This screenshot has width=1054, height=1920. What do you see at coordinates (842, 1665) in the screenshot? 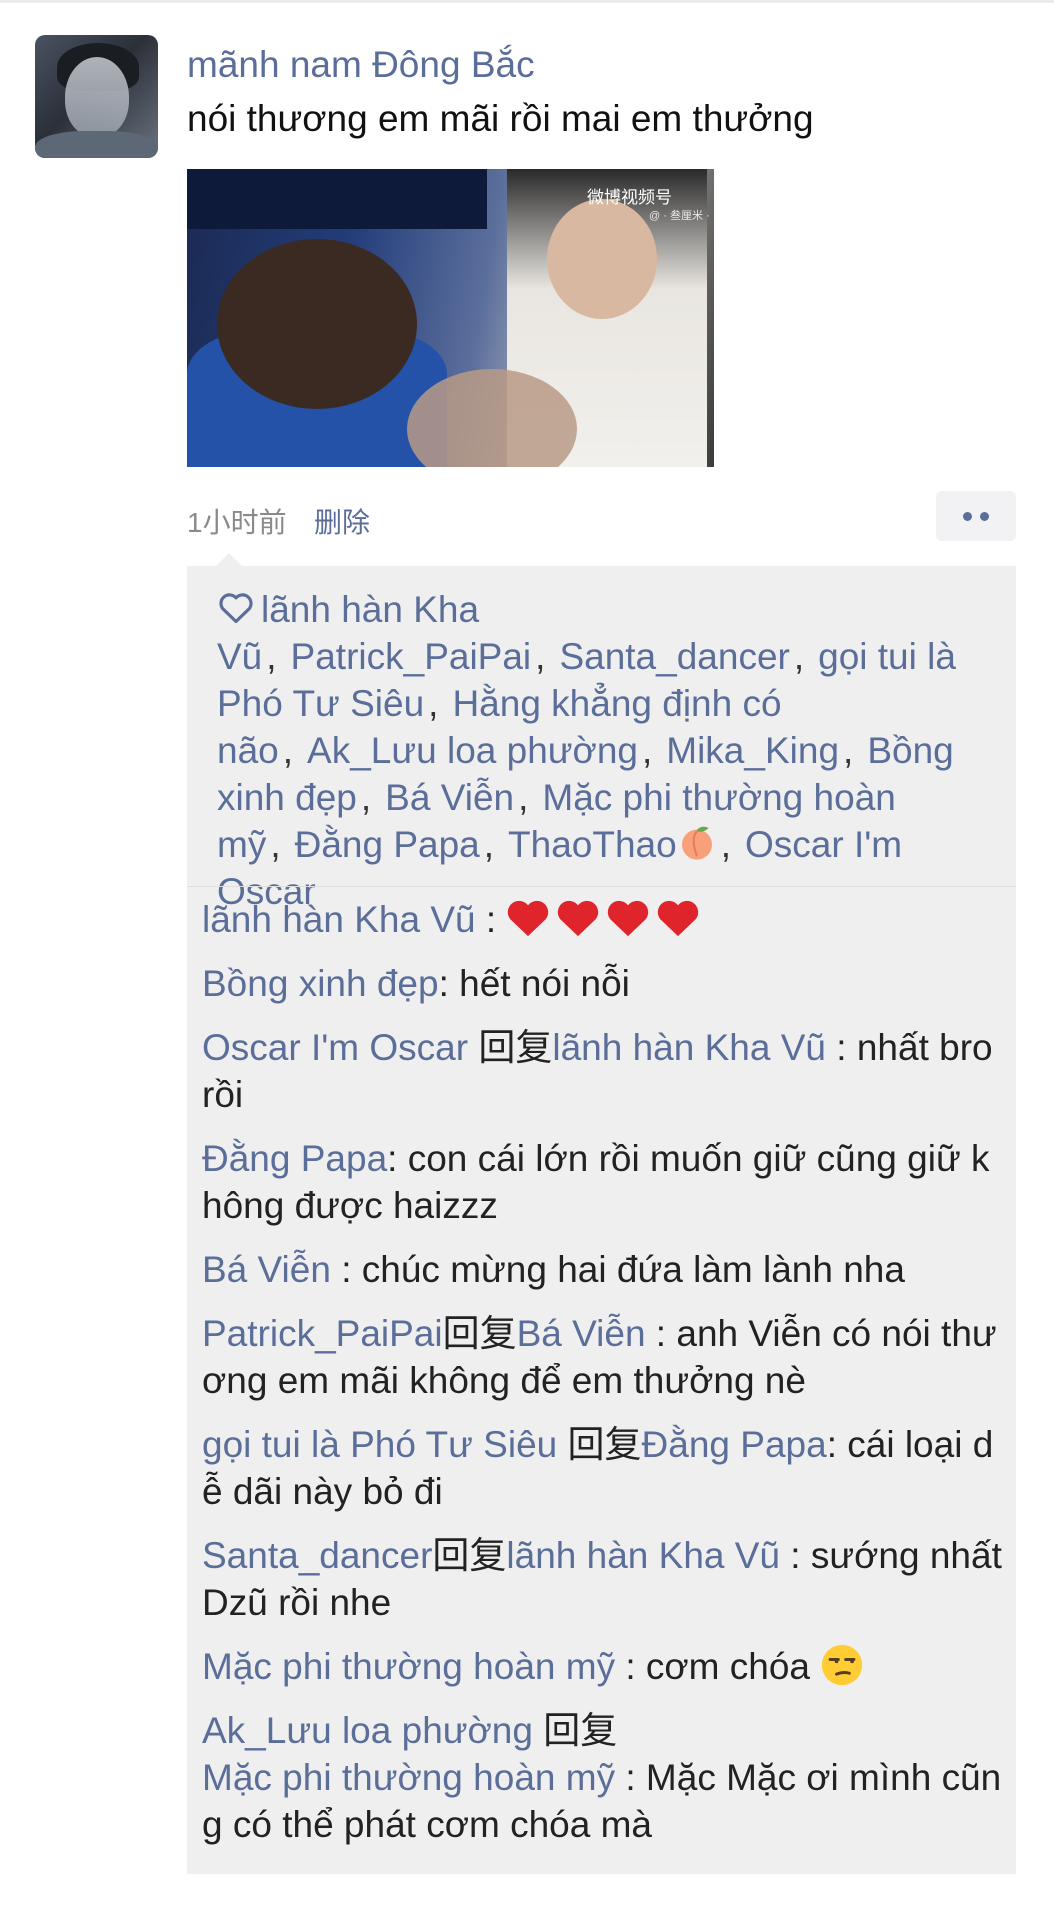
I see `unamused-face-icon` at bounding box center [842, 1665].